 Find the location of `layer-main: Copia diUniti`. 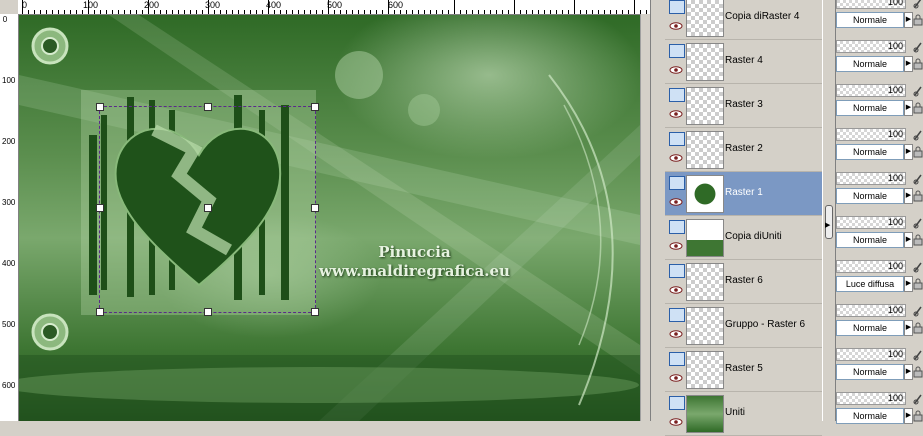

layer-main: Copia diUniti is located at coordinates (743, 238).